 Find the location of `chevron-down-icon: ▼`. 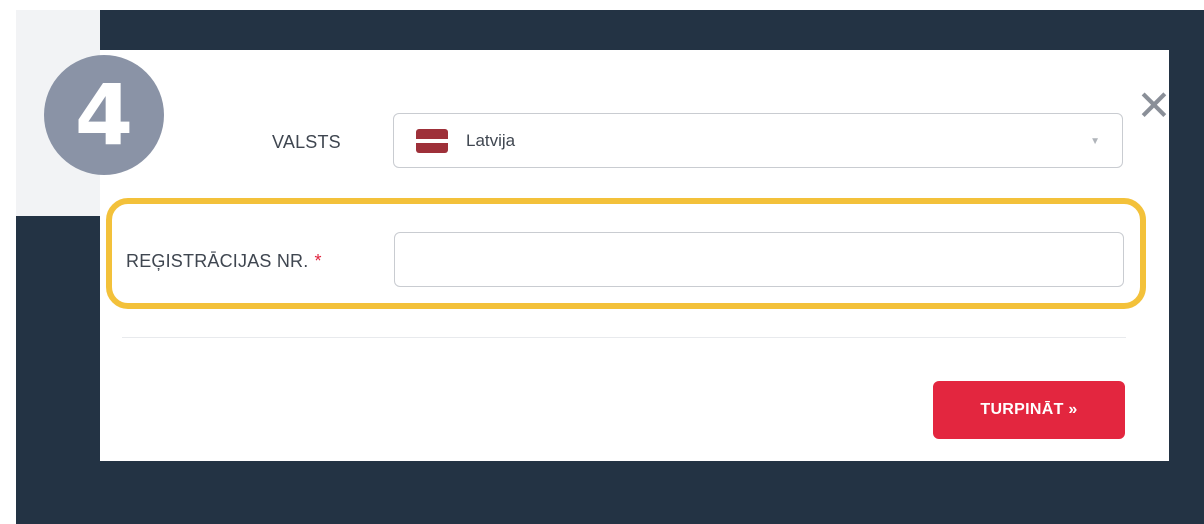

chevron-down-icon: ▼ is located at coordinates (1095, 141).